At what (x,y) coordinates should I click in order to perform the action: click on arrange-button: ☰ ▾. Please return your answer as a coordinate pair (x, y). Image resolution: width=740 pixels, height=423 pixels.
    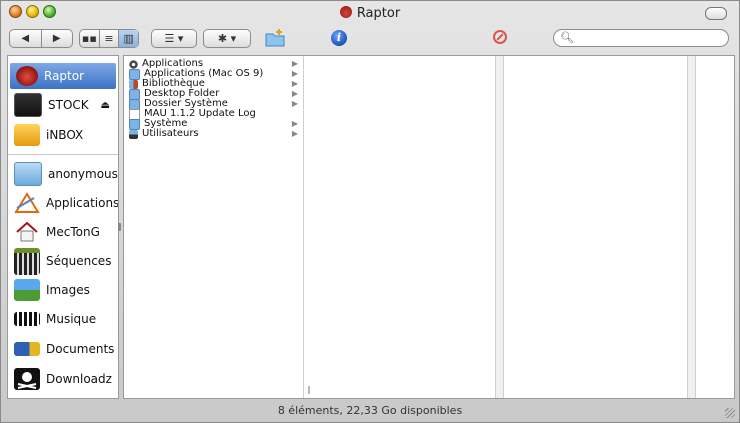
    Looking at the image, I should click on (174, 38).